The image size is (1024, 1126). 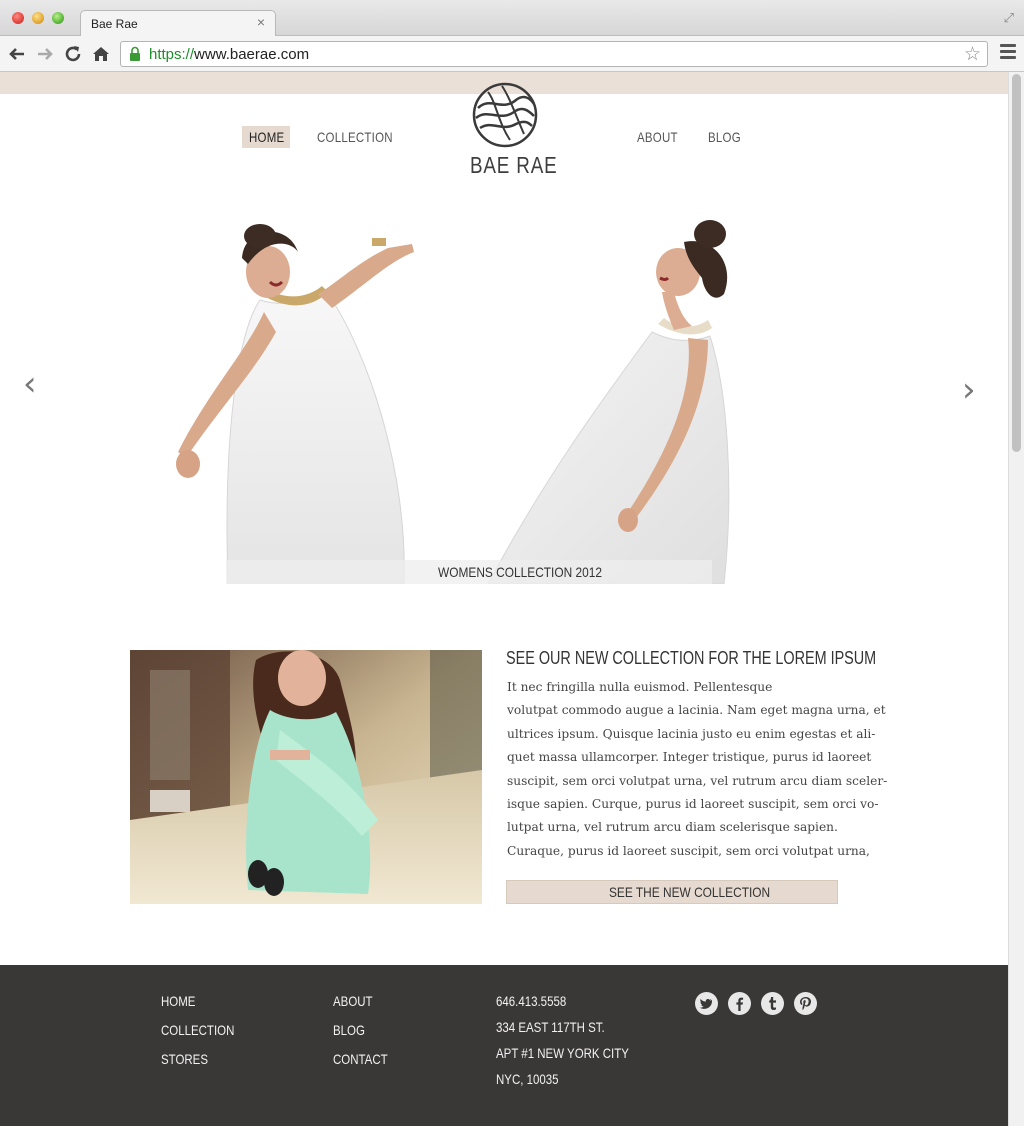 What do you see at coordinates (527, 1079) in the screenshot?
I see `footer-address-line: NYC, 10035` at bounding box center [527, 1079].